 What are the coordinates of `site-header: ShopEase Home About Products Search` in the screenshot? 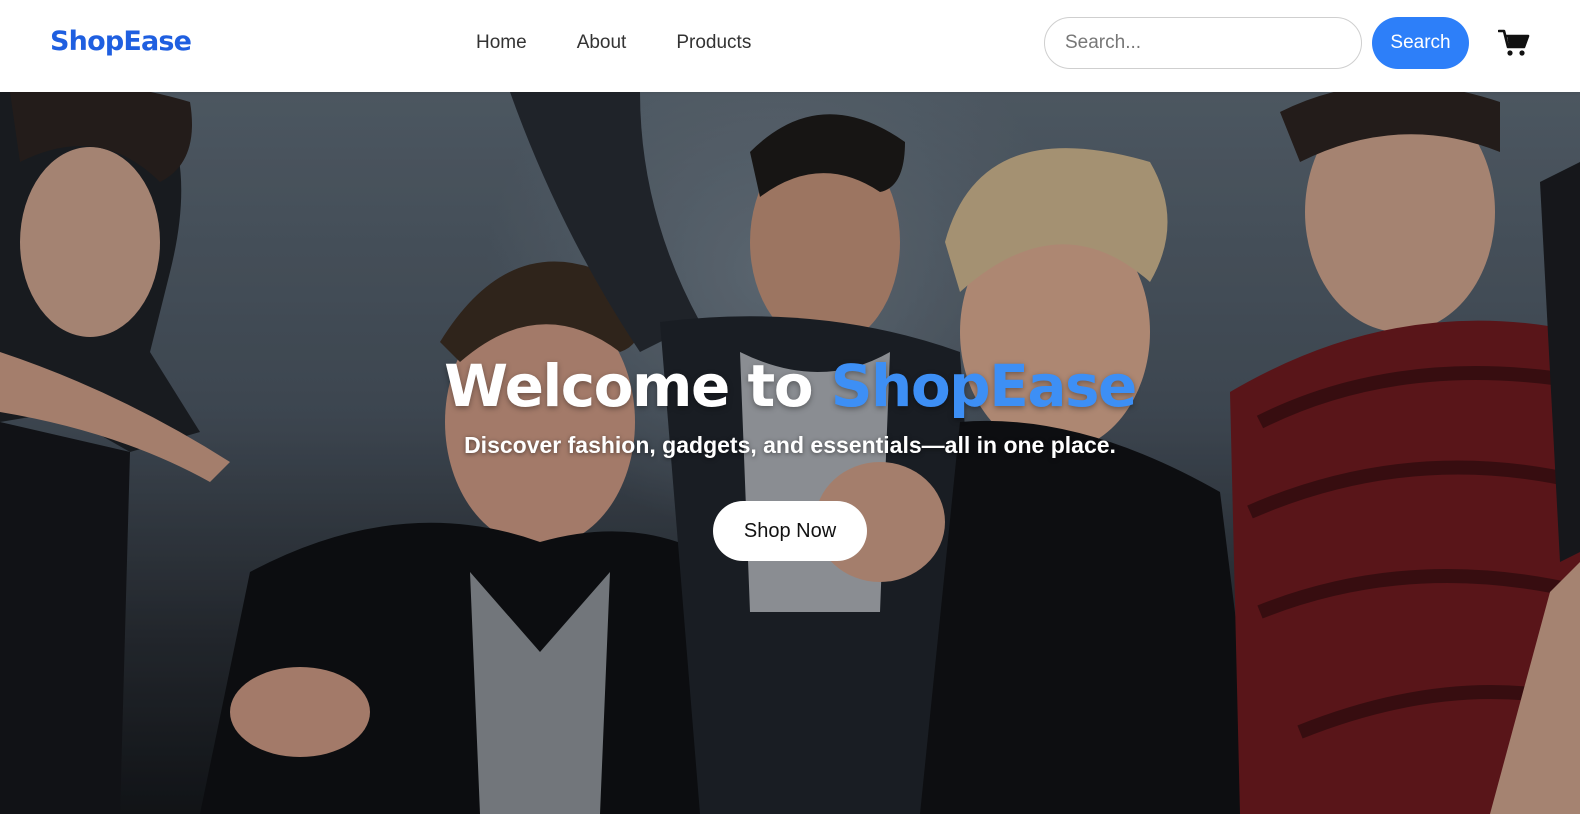 It's located at (790, 46).